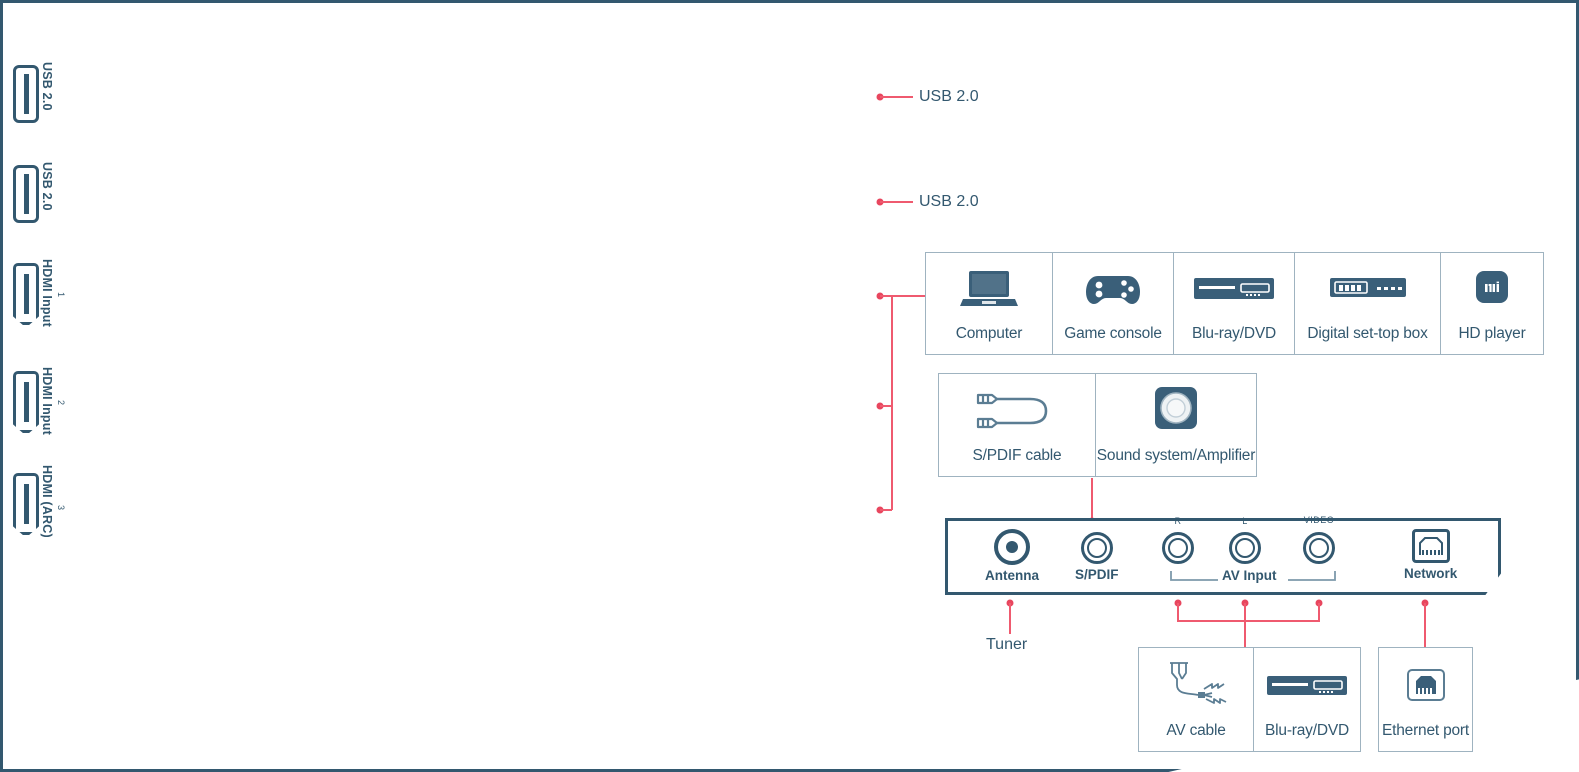 This screenshot has width=1579, height=772. Describe the element at coordinates (1492, 333) in the screenshot. I see `device-label-hd-player: HD player` at that location.